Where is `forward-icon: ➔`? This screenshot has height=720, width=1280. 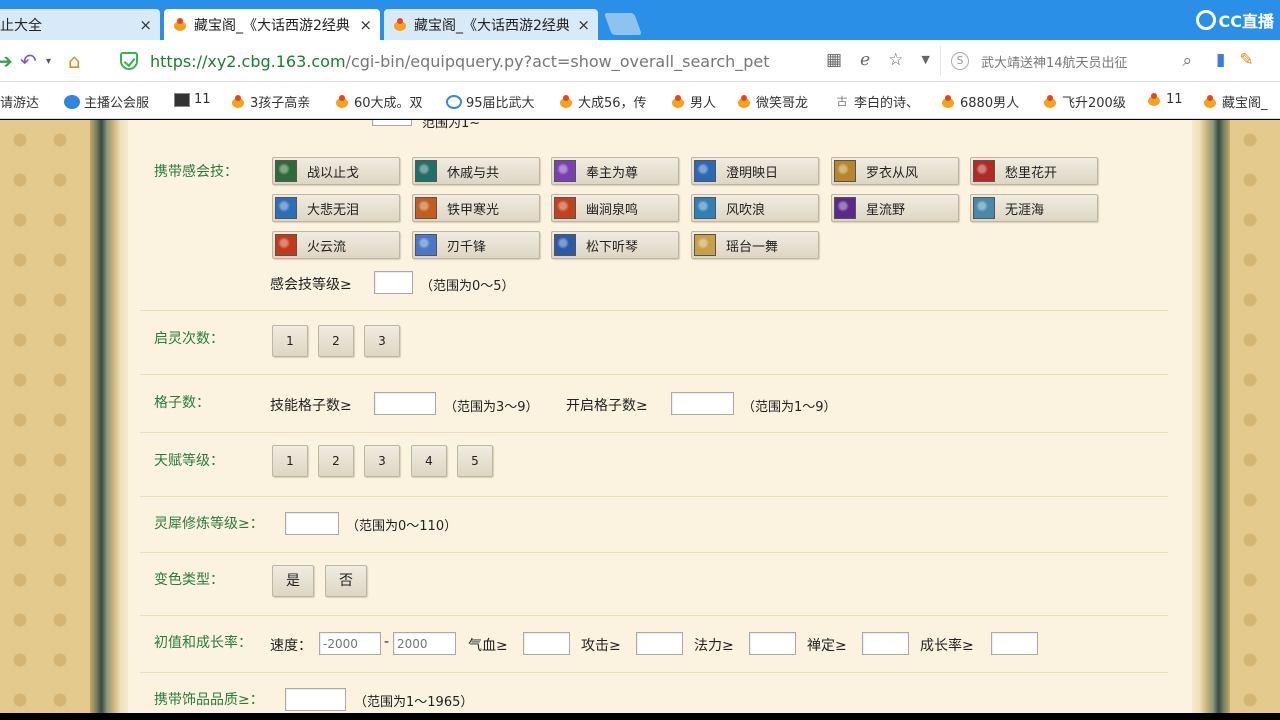
forward-icon: ➔ is located at coordinates (6, 61).